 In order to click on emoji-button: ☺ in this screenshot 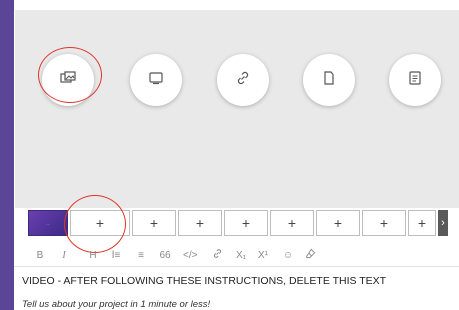, I will do `click(288, 255)`.